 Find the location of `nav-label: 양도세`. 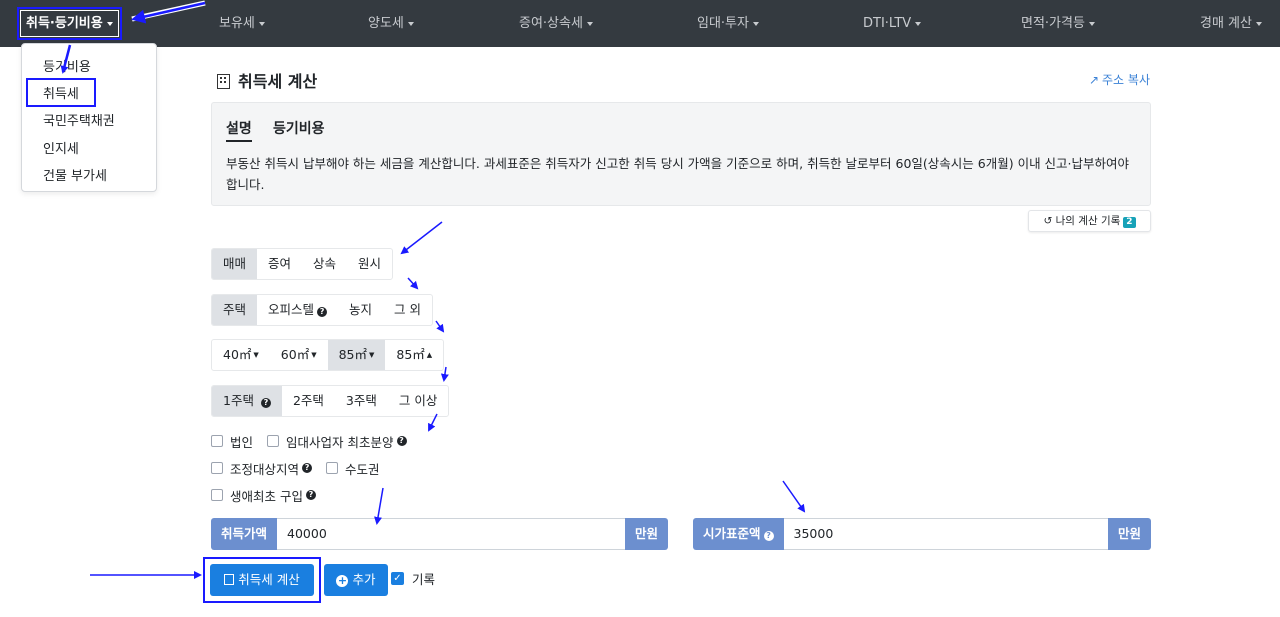

nav-label: 양도세 is located at coordinates (386, 23).